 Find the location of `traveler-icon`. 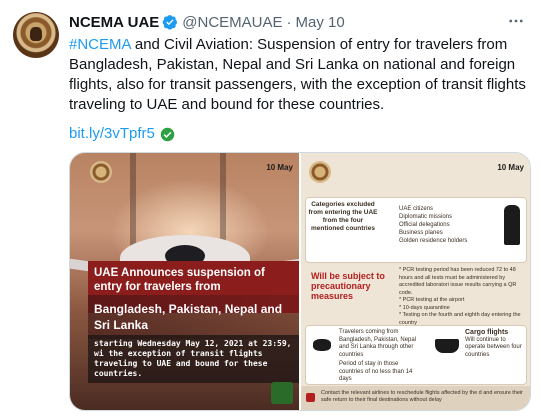

traveler-icon is located at coordinates (512, 225).